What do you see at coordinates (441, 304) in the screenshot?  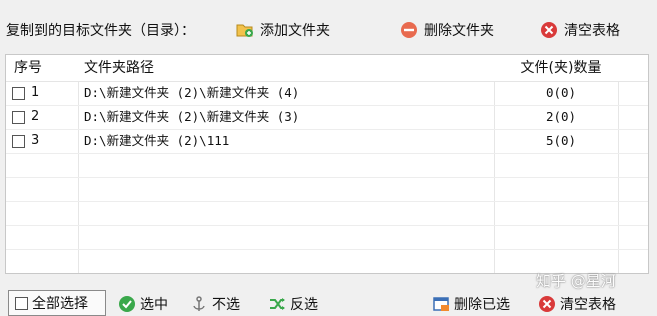 I see `window-delete-icon` at bounding box center [441, 304].